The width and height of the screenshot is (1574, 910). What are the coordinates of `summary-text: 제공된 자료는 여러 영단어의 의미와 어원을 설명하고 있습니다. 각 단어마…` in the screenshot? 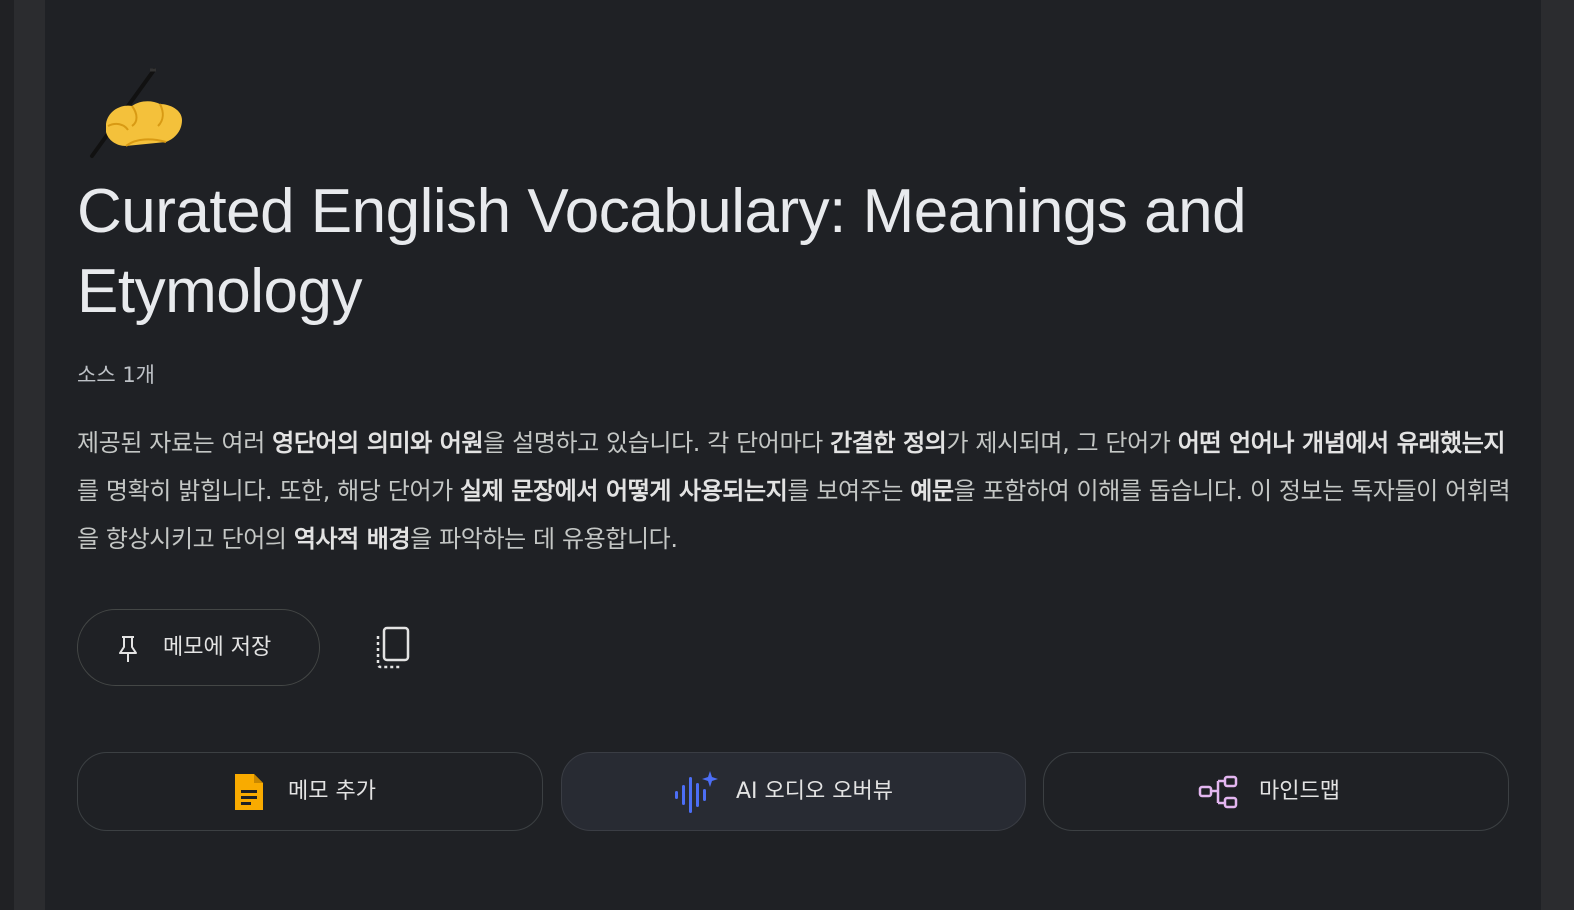 It's located at (797, 491).